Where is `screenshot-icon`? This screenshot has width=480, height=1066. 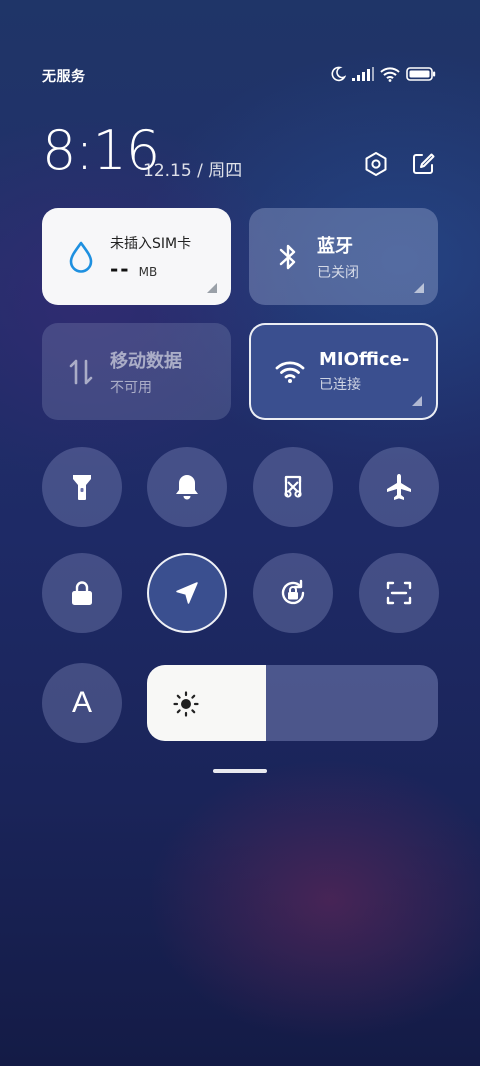 screenshot-icon is located at coordinates (293, 486).